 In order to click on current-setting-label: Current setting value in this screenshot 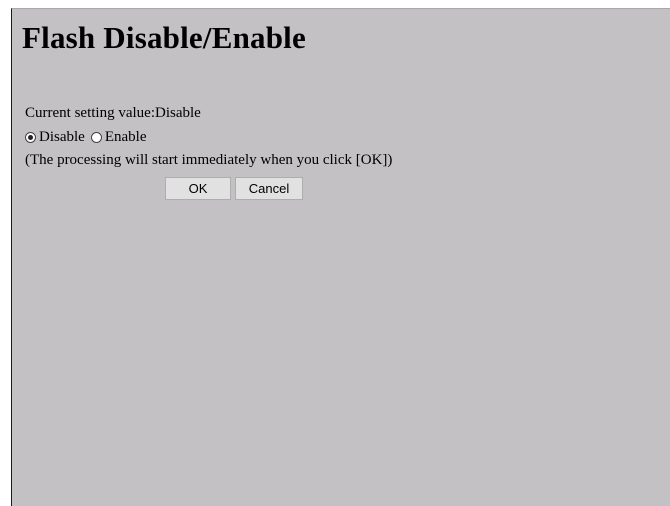, I will do `click(88, 113)`.